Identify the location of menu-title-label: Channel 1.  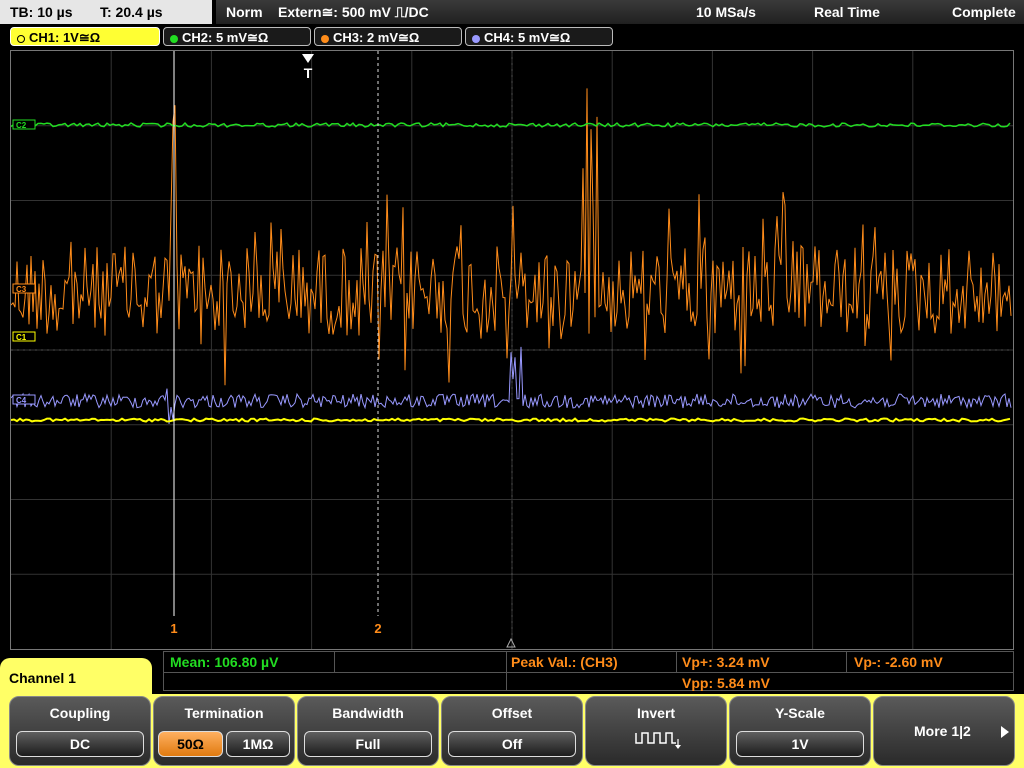
(42, 678).